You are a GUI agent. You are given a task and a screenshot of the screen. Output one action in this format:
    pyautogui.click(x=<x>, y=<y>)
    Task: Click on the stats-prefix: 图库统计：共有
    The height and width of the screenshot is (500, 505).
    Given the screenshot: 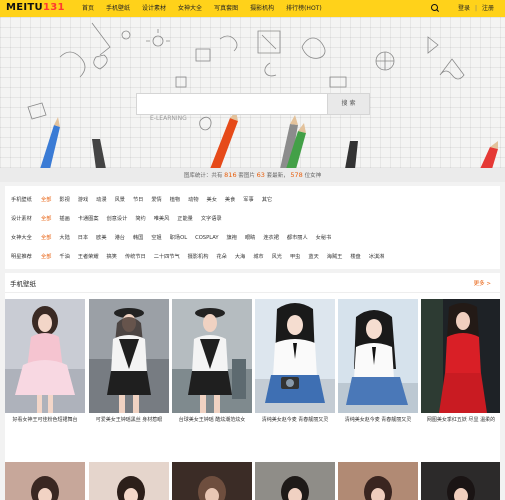 What is the action you would take?
    pyautogui.click(x=203, y=176)
    